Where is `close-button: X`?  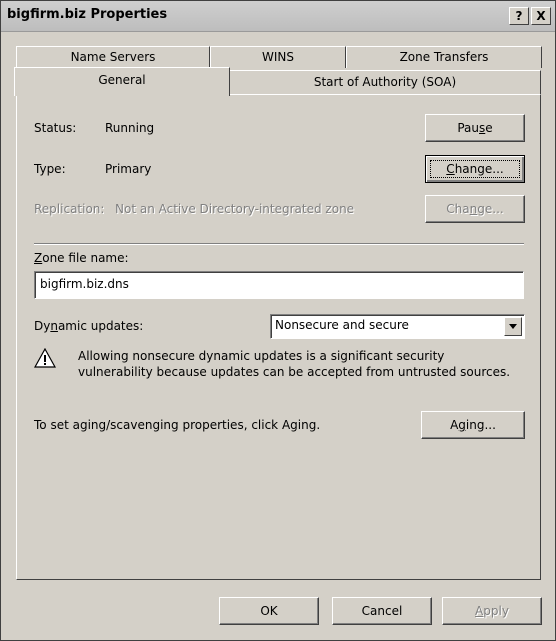 close-button: X is located at coordinates (541, 16).